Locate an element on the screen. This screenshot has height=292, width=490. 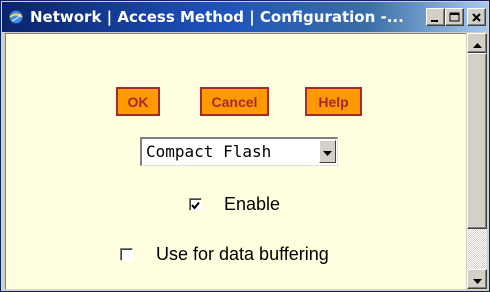
checkmark-icon is located at coordinates (195, 204).